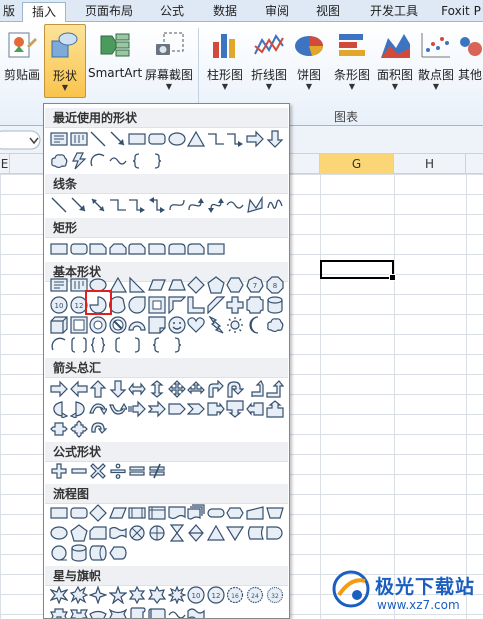  I want to click on shape-lruarrow-icon, so click(196, 389).